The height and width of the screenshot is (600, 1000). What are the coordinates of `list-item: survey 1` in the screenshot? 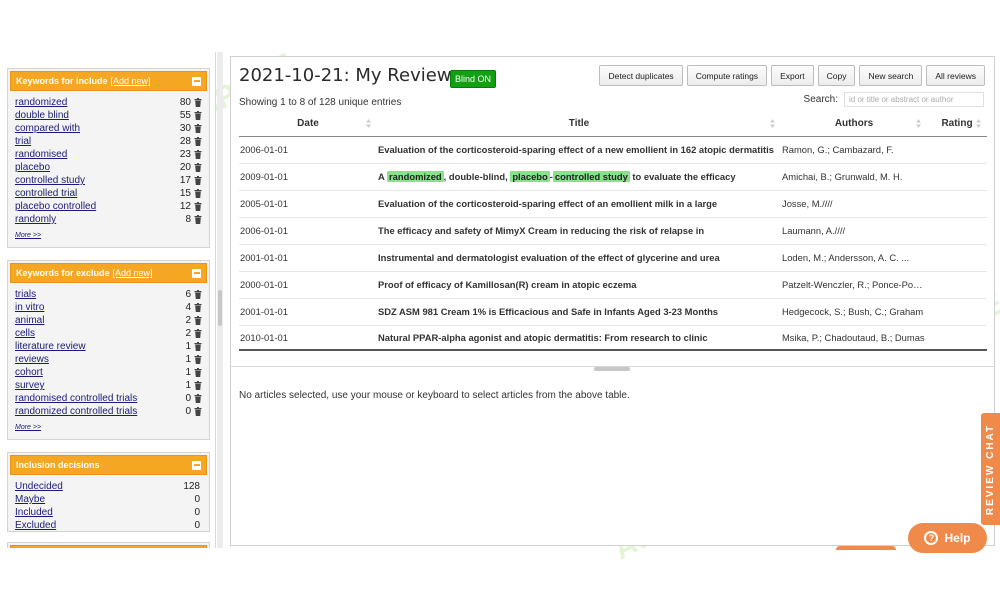 It's located at (108, 385).